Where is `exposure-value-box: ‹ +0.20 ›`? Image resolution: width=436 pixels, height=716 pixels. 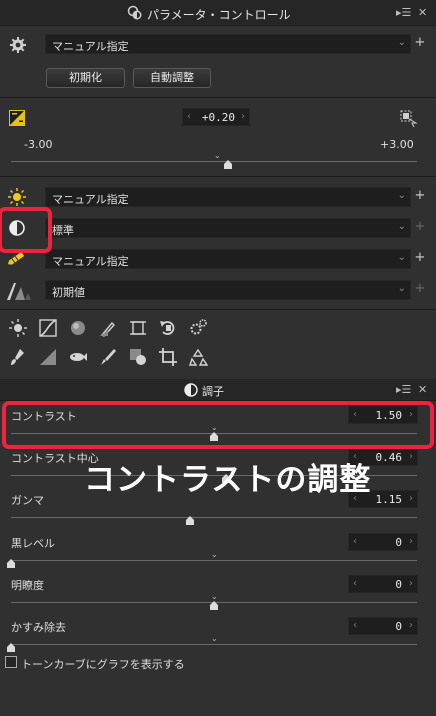 exposure-value-box: ‹ +0.20 › is located at coordinates (216, 117).